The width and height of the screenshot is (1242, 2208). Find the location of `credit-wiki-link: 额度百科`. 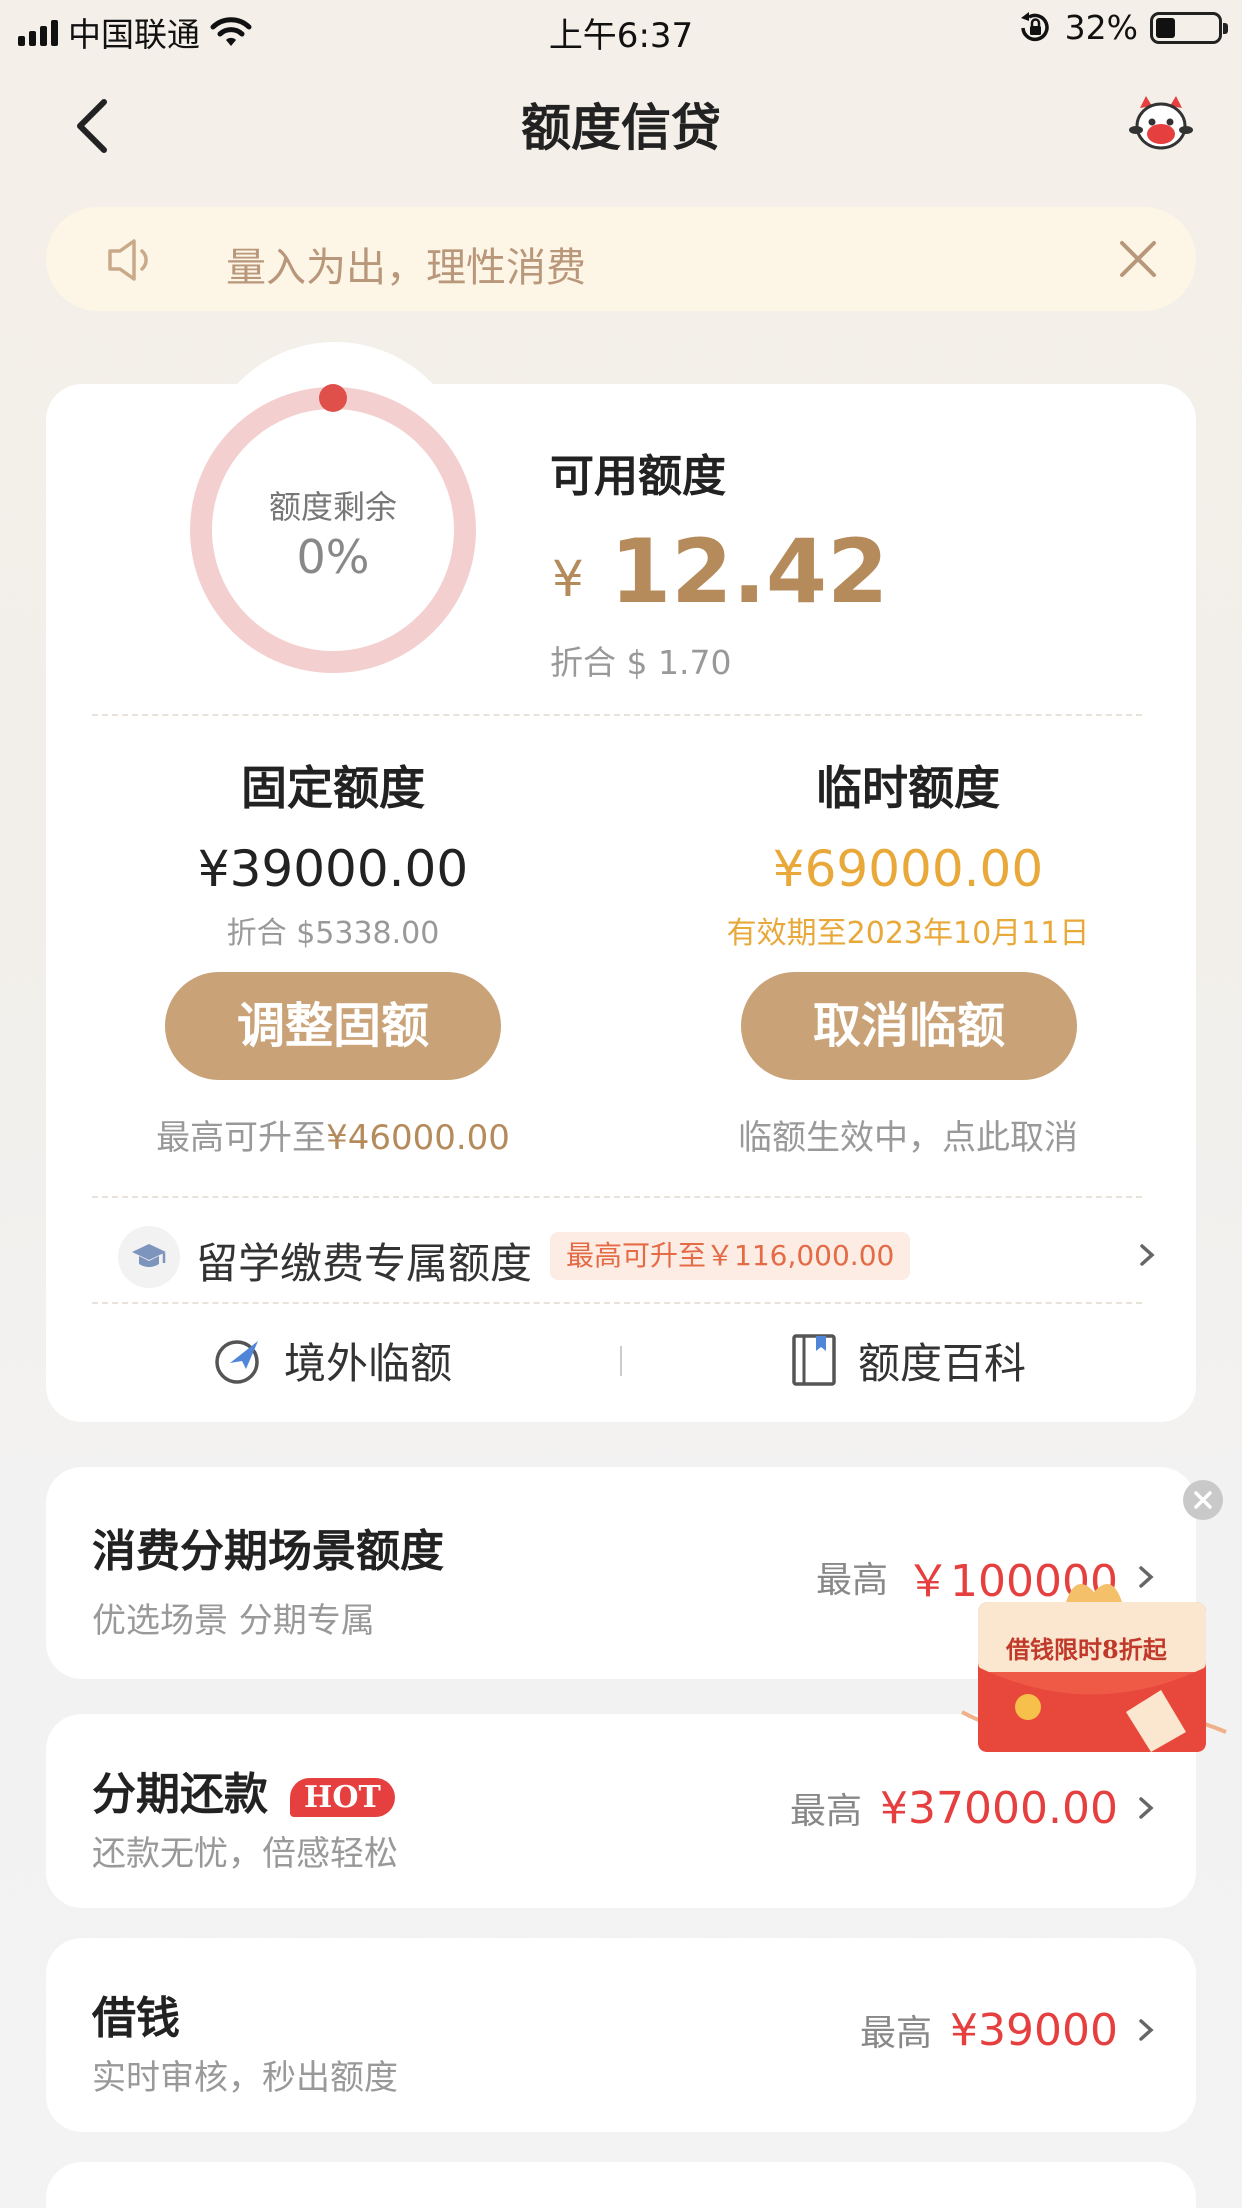

credit-wiki-link: 额度百科 is located at coordinates (908, 1360).